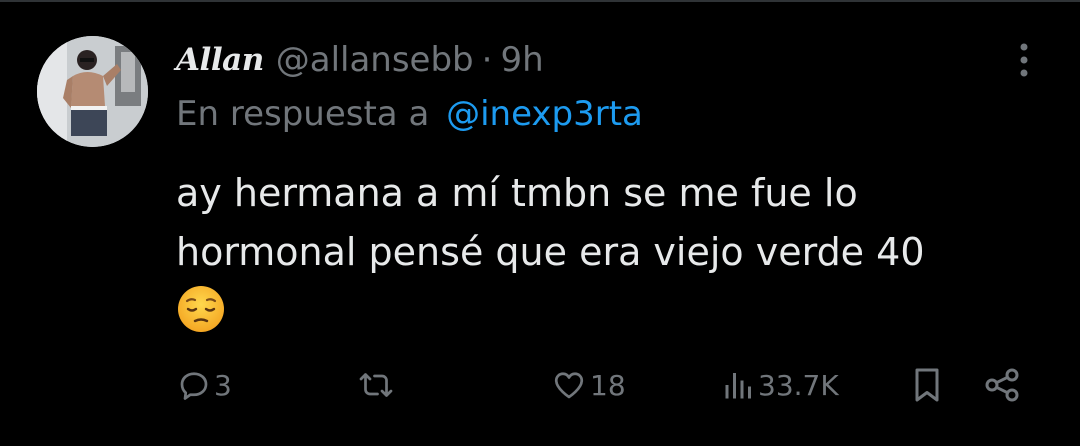 The height and width of the screenshot is (446, 1080). I want to click on reply-button: 3, so click(204, 385).